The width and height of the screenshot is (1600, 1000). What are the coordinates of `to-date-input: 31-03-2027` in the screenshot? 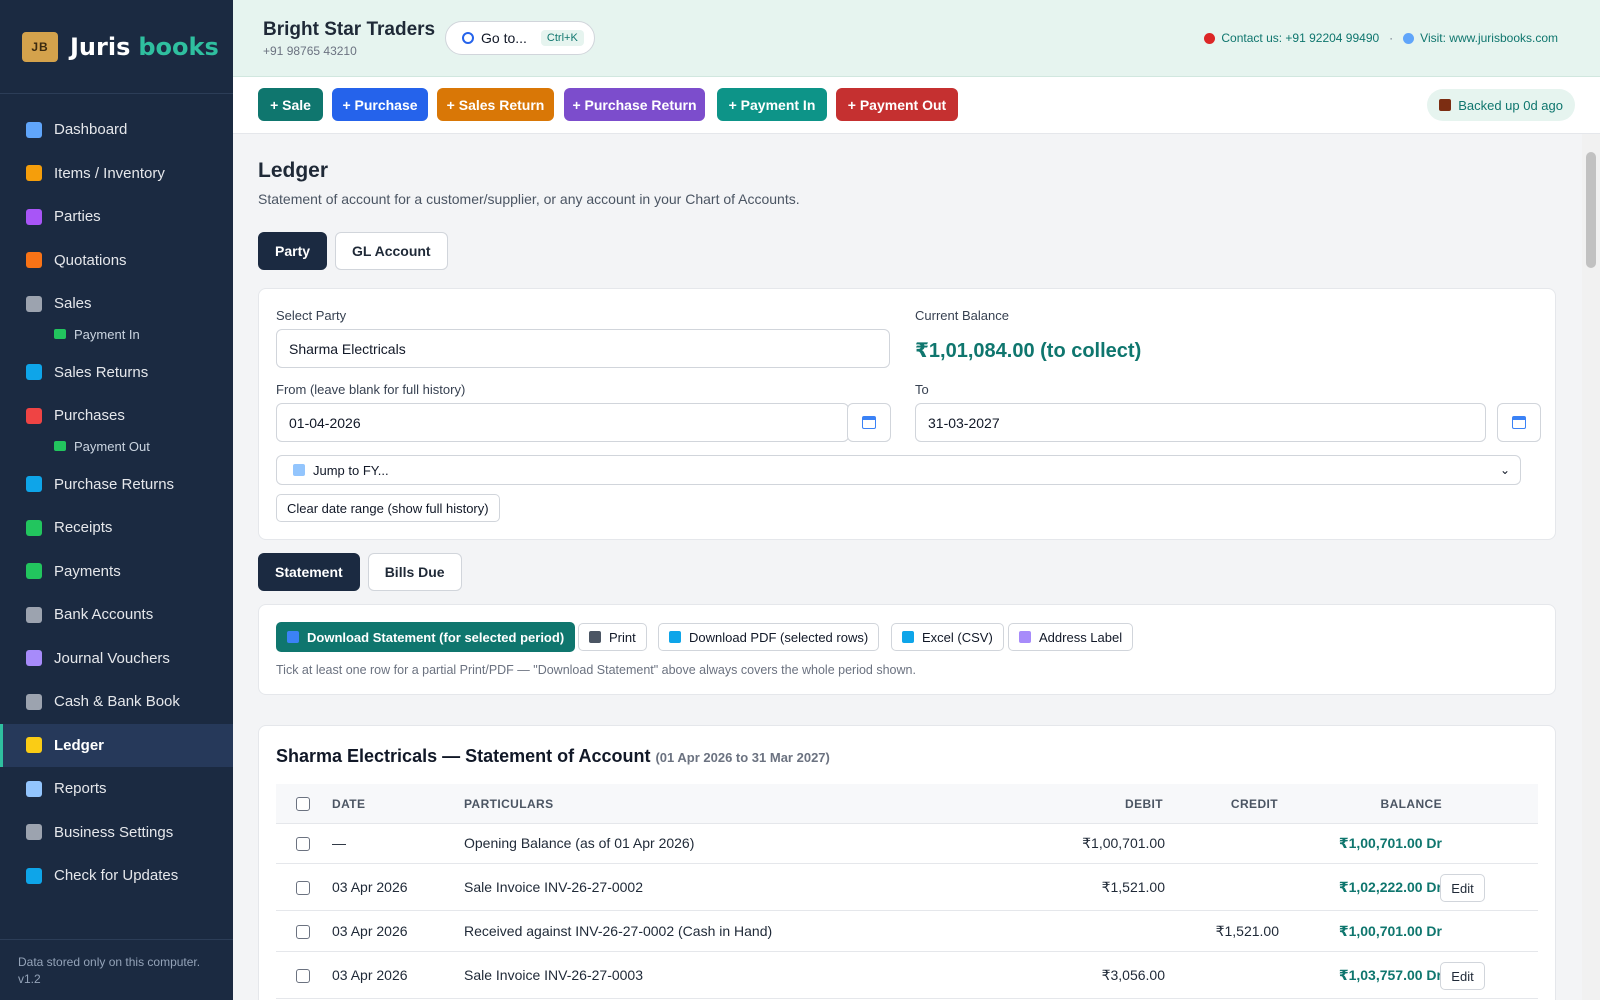 It's located at (1200, 422).